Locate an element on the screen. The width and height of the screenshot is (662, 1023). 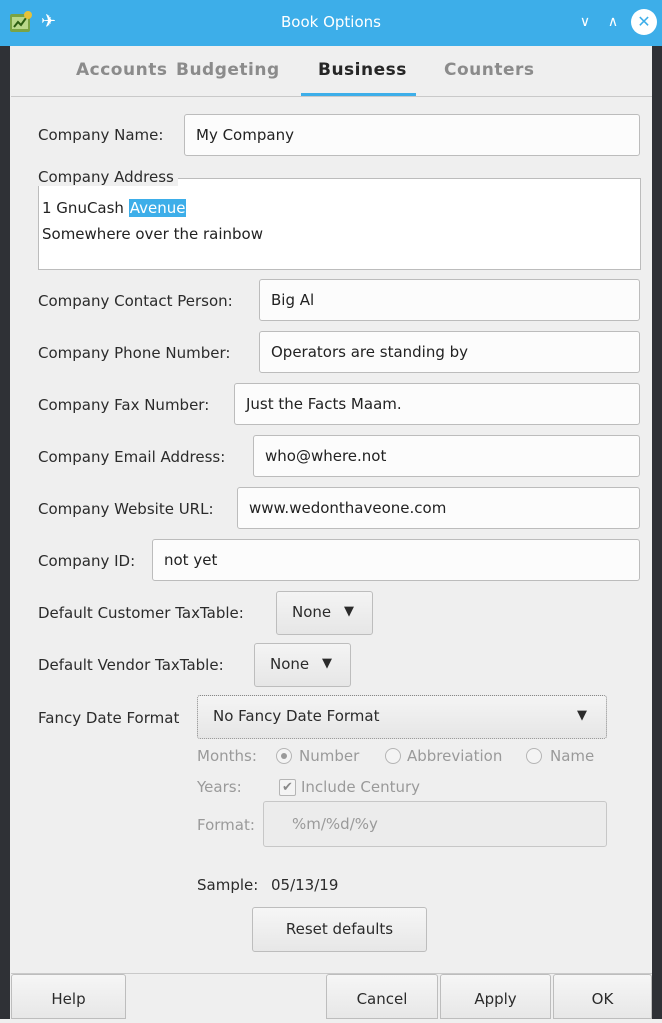
address-line-2: Somewhere over the rainbow is located at coordinates (152, 234).